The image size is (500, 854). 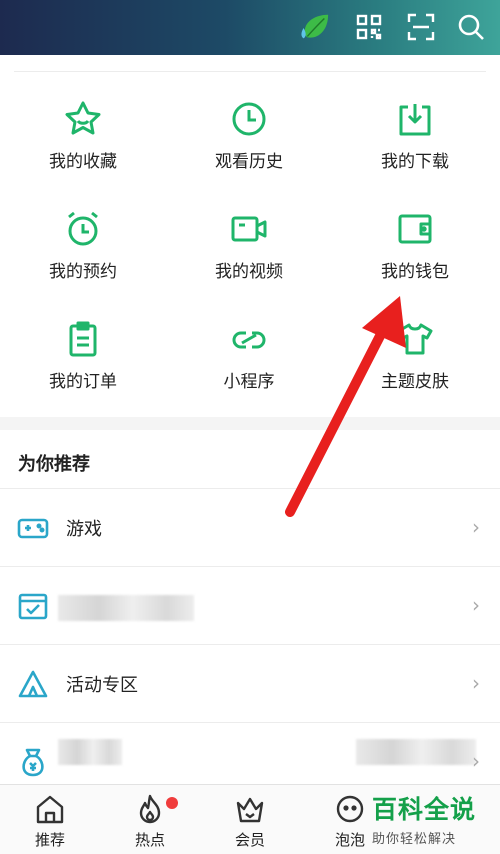 I want to click on tab-vip: 会员, so click(x=250, y=823).